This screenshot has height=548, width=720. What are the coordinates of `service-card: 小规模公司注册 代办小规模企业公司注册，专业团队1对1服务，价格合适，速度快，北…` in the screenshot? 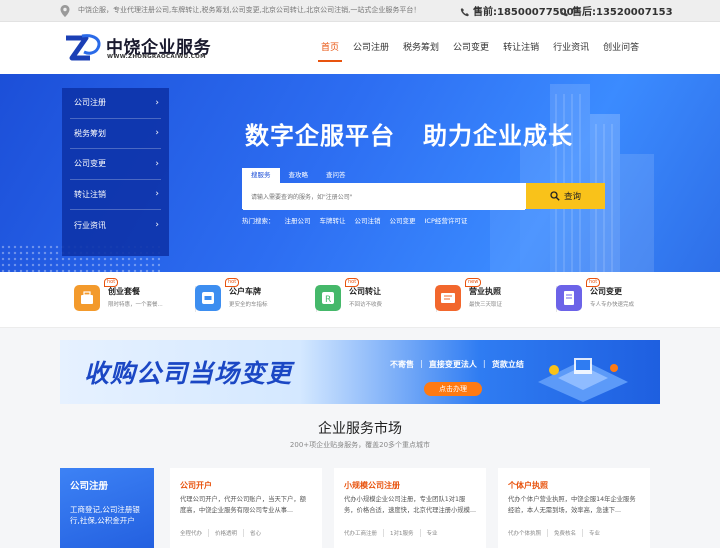 It's located at (410, 508).